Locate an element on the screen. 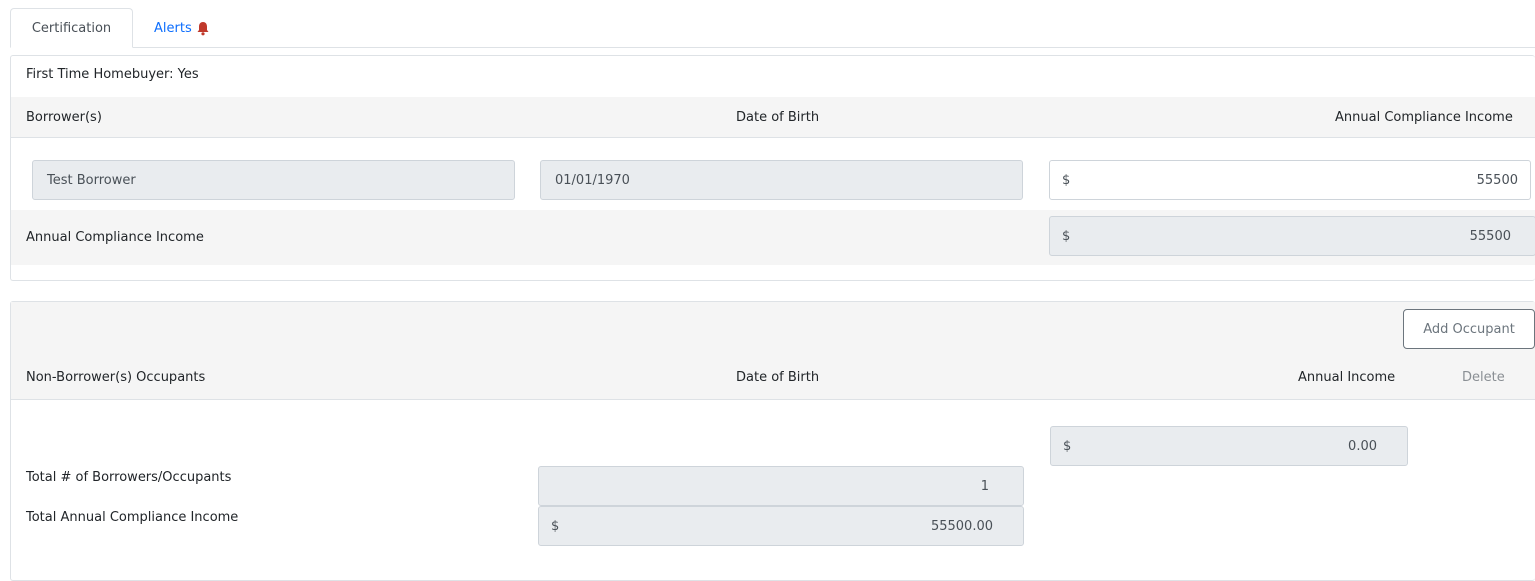  total-borrowers-occupants-label: Total # of Borrowers/Occupants is located at coordinates (129, 477).